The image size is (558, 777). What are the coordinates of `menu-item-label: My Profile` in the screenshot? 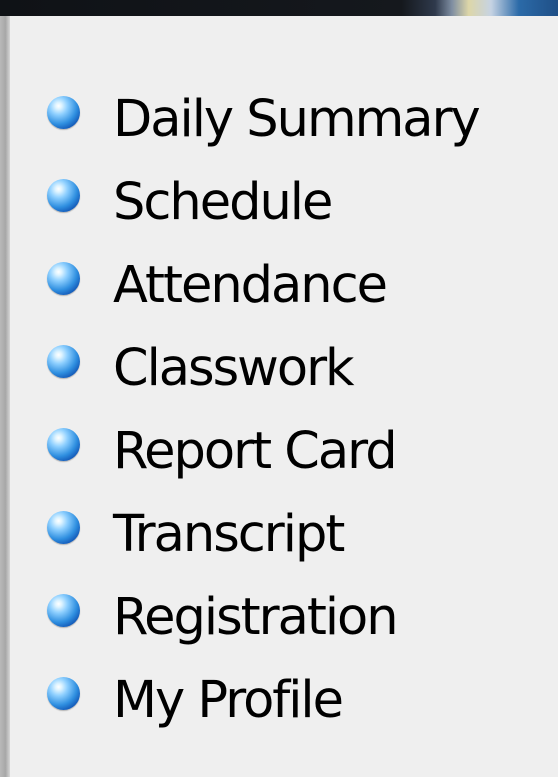 It's located at (228, 700).